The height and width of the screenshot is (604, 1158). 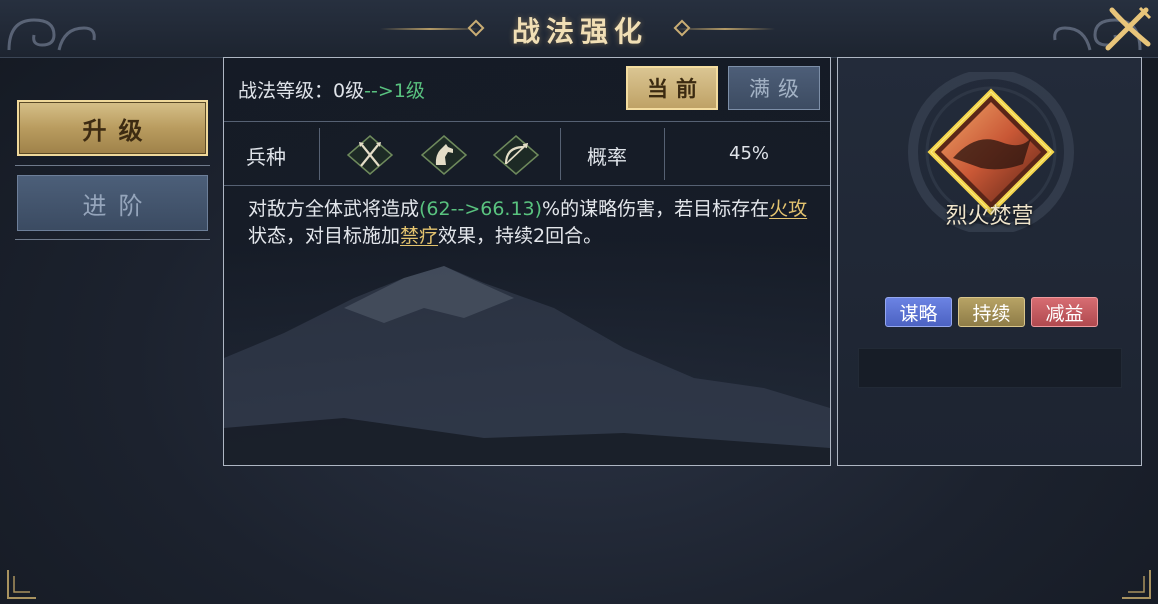 What do you see at coordinates (430, 29) in the screenshot?
I see `title-rule-left` at bounding box center [430, 29].